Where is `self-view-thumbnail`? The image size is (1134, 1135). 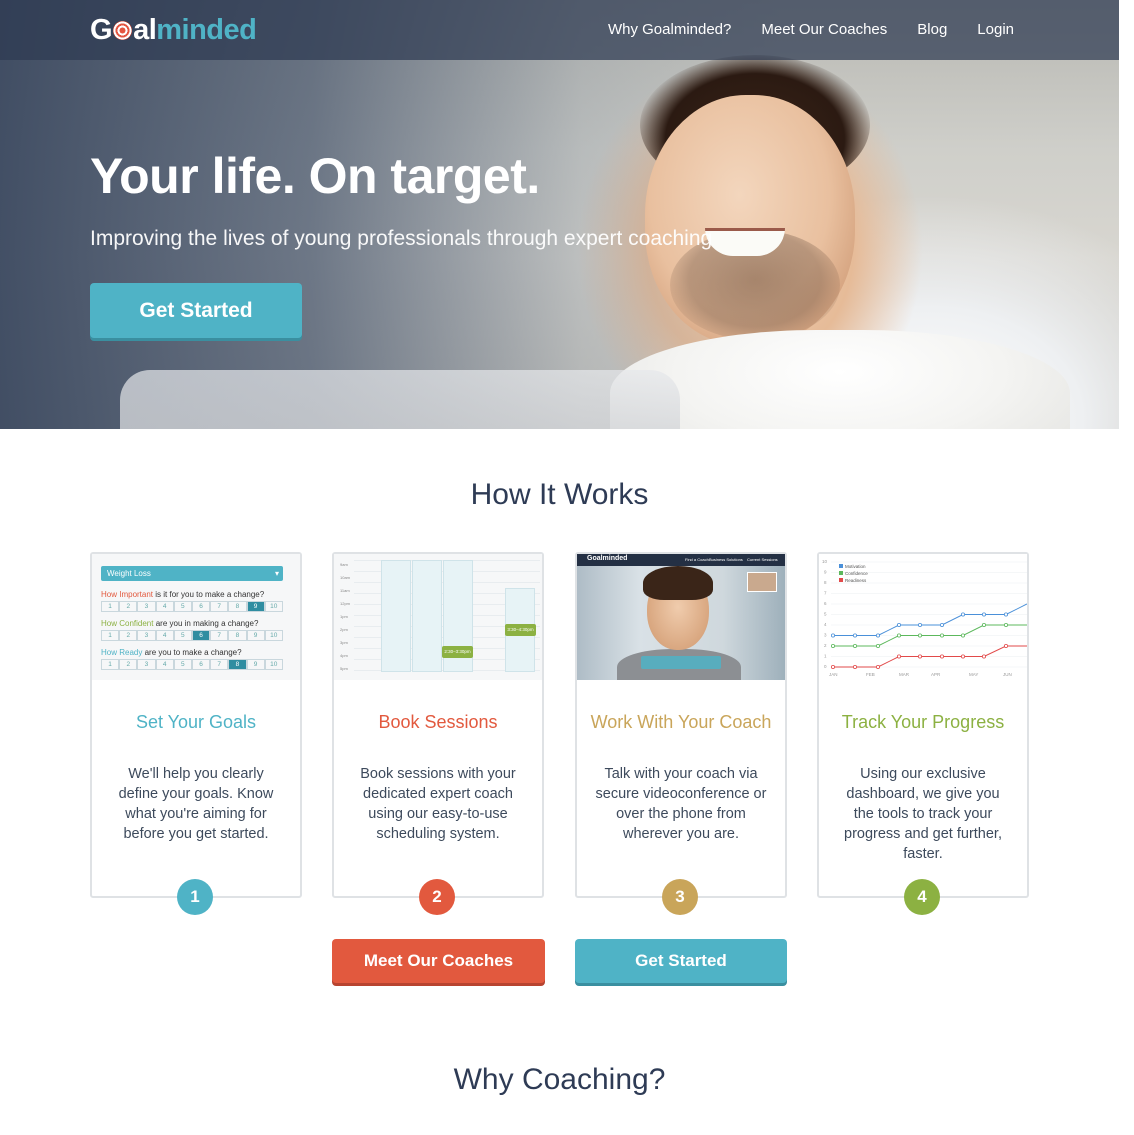 self-view-thumbnail is located at coordinates (762, 582).